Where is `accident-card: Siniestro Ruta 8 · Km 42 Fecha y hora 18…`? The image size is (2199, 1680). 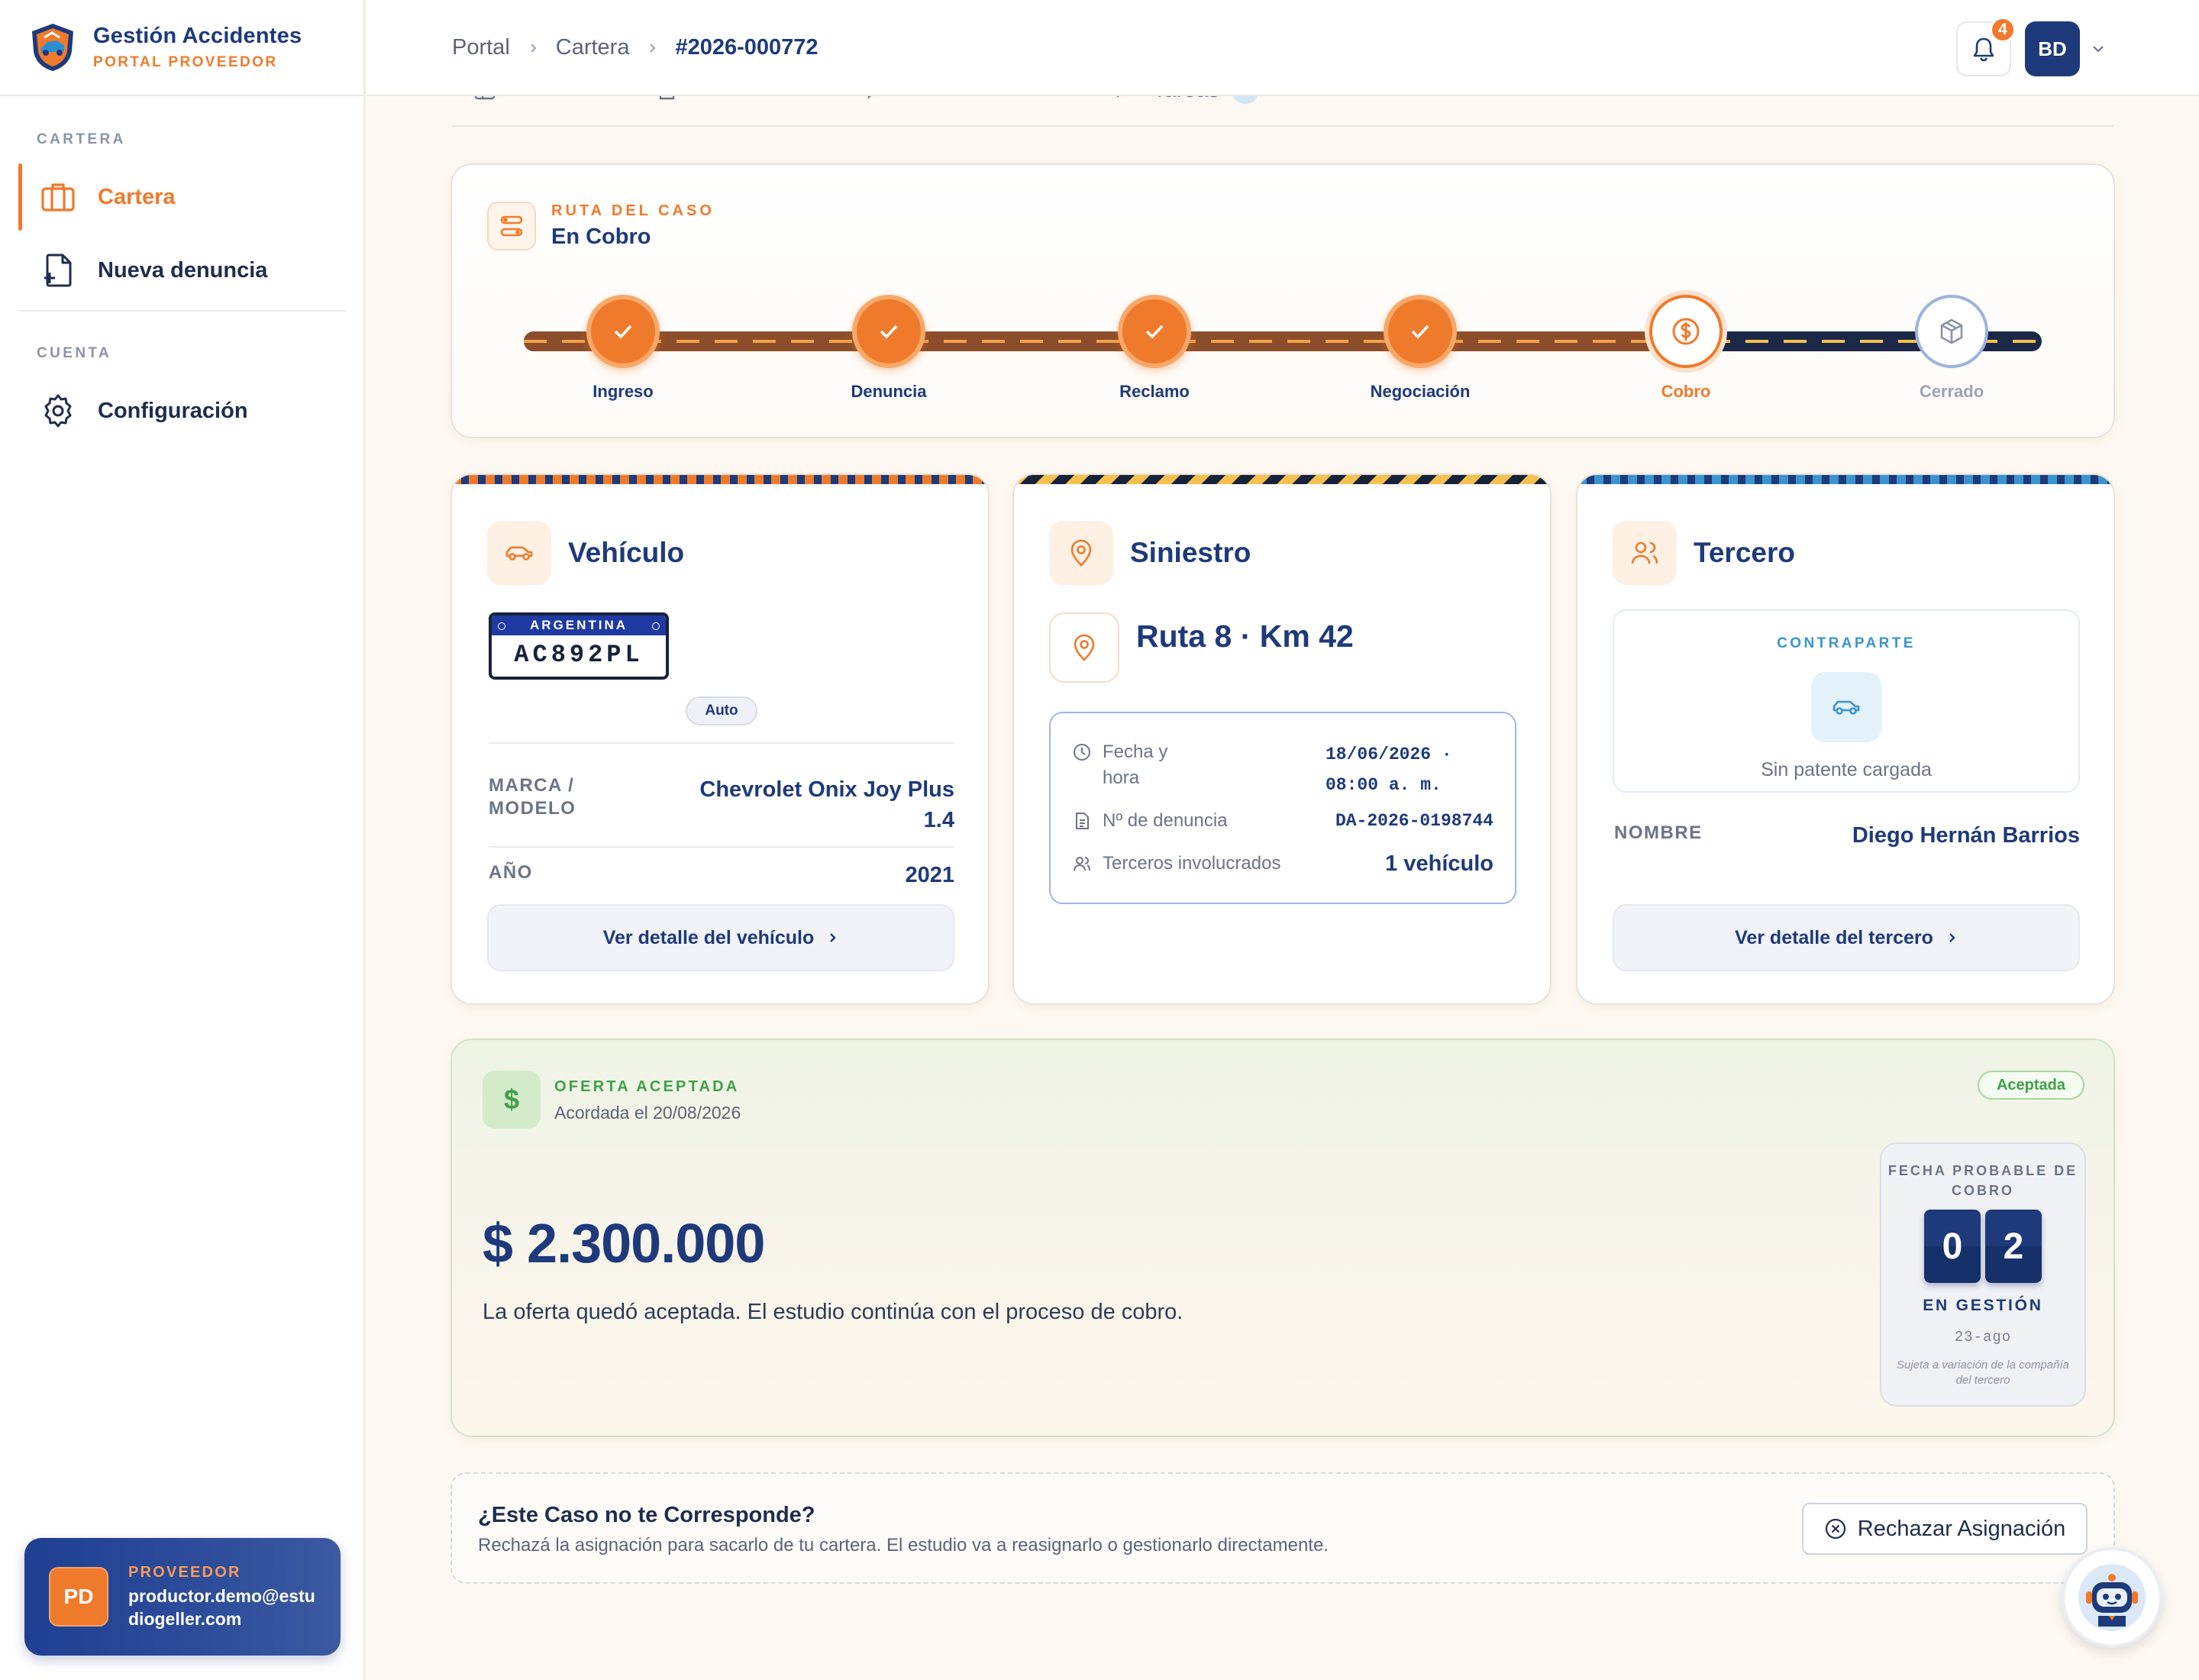 accident-card: Siniestro Ruta 8 · Km 42 Fecha y hora 18… is located at coordinates (1282, 739).